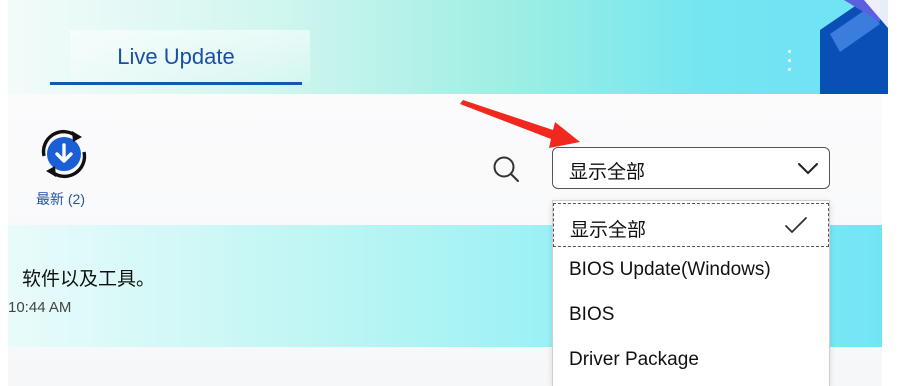  I want to click on option-label: BIOS Update(Windows), so click(670, 269).